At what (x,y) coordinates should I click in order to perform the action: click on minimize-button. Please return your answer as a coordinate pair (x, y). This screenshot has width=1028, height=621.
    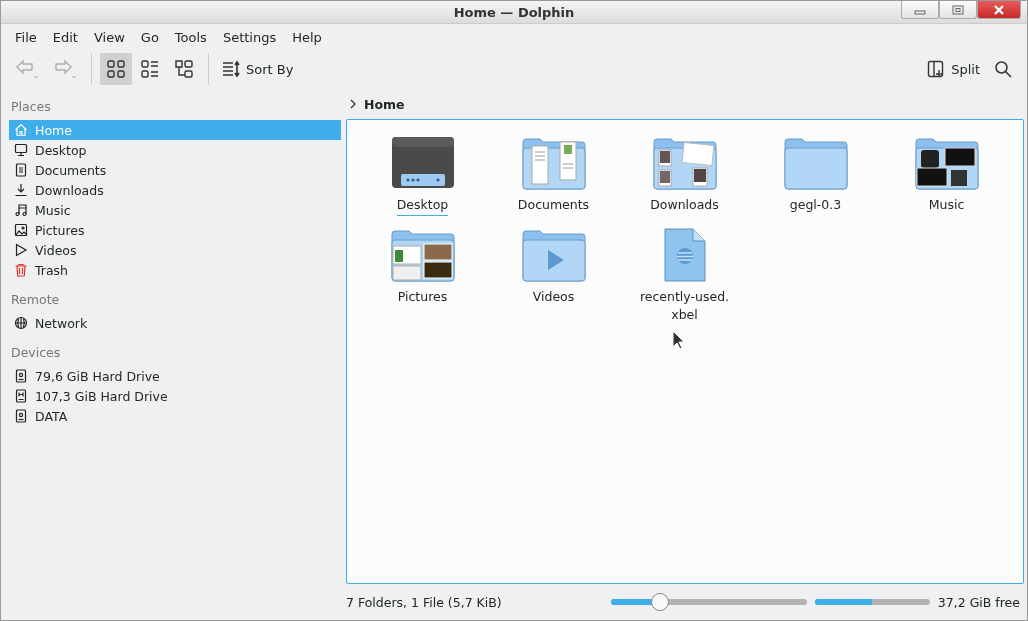
    Looking at the image, I should click on (920, 10).